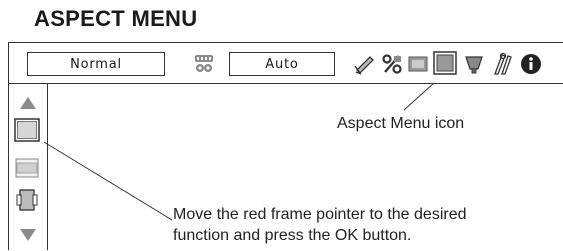 The height and width of the screenshot is (251, 563). What do you see at coordinates (292, 235) in the screenshot?
I see `instruction-line-2: function and press the OK button.` at bounding box center [292, 235].